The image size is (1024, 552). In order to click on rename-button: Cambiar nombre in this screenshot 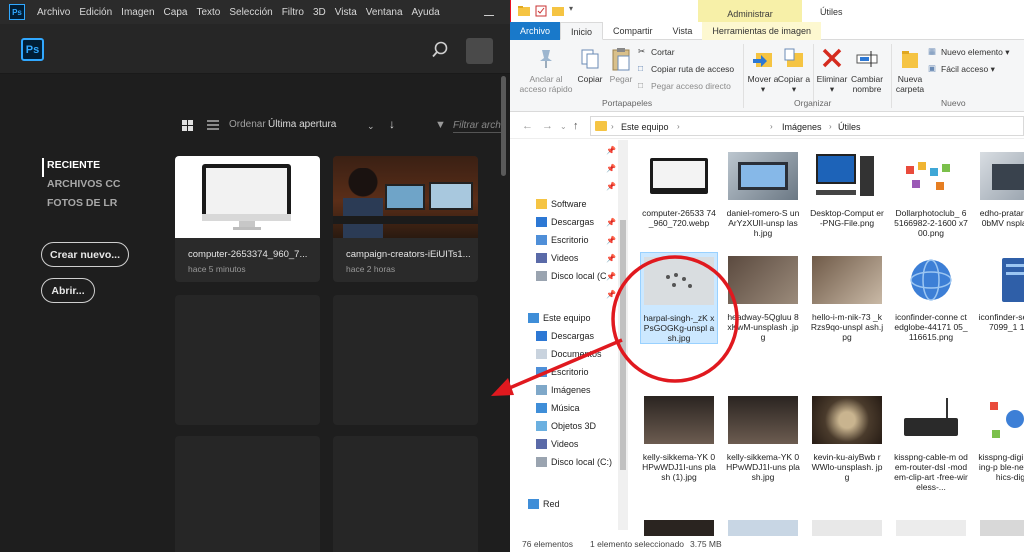, I will do `click(867, 84)`.